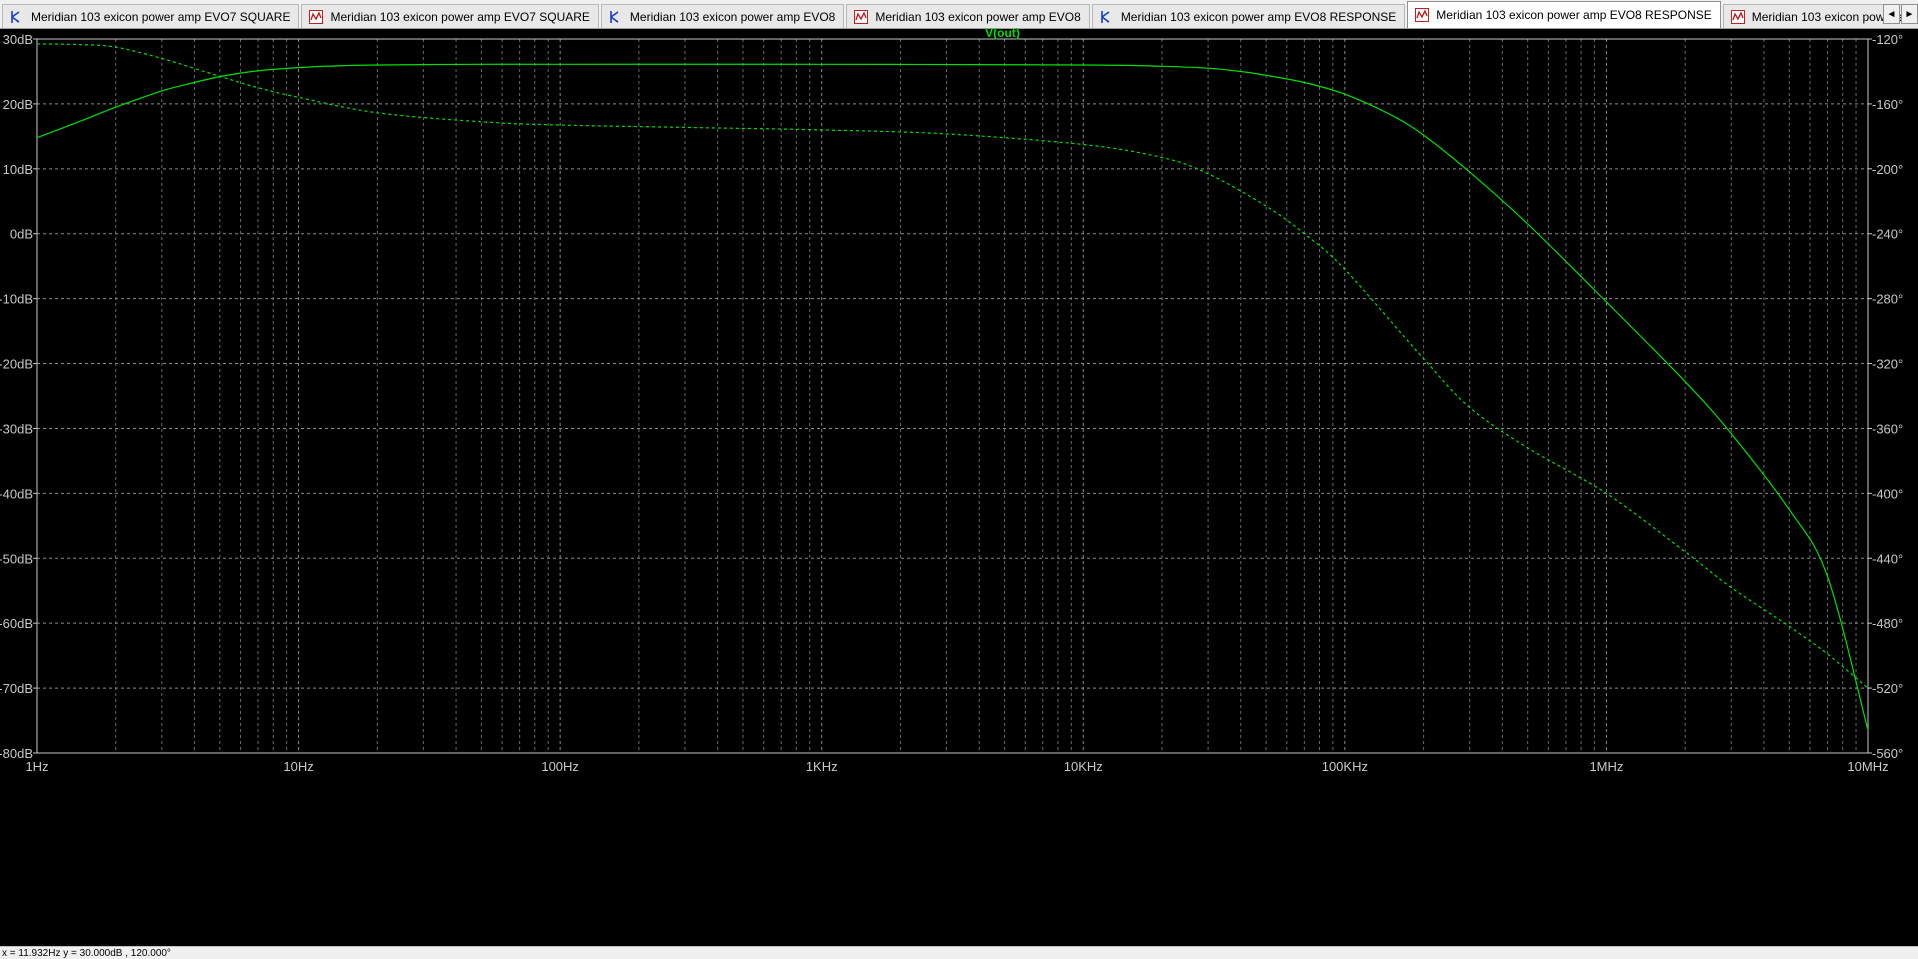 Image resolution: width=1918 pixels, height=959 pixels. I want to click on y-left-tick-label: 0dB, so click(21, 234).